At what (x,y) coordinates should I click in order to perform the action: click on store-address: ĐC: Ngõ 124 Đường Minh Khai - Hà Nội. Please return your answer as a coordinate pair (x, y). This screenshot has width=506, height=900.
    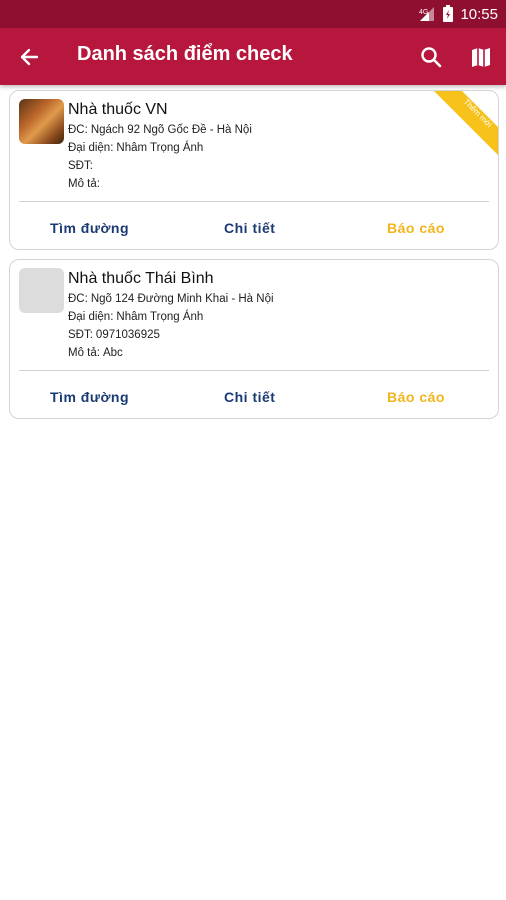
    Looking at the image, I should click on (171, 299).